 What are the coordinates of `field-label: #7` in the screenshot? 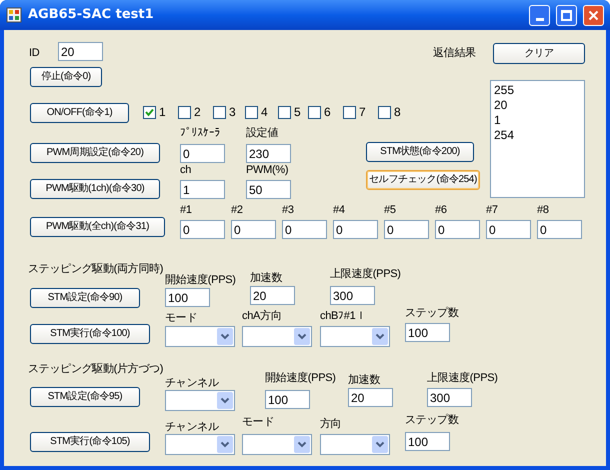 It's located at (492, 210).